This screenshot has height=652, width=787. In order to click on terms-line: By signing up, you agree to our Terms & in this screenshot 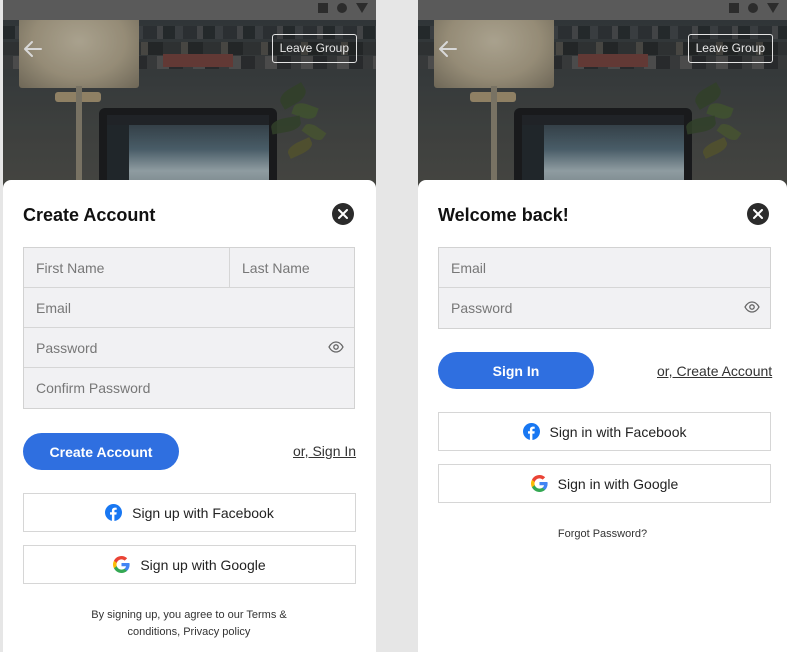, I will do `click(189, 615)`.